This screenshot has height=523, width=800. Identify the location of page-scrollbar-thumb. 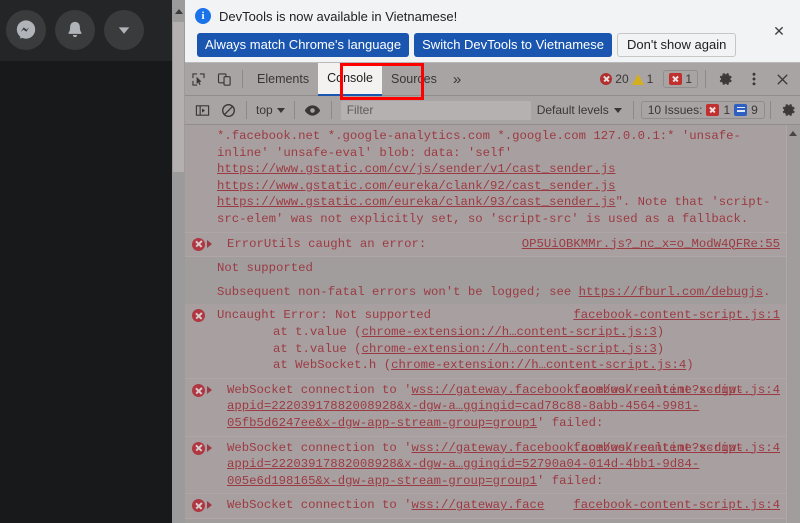
(178, 97).